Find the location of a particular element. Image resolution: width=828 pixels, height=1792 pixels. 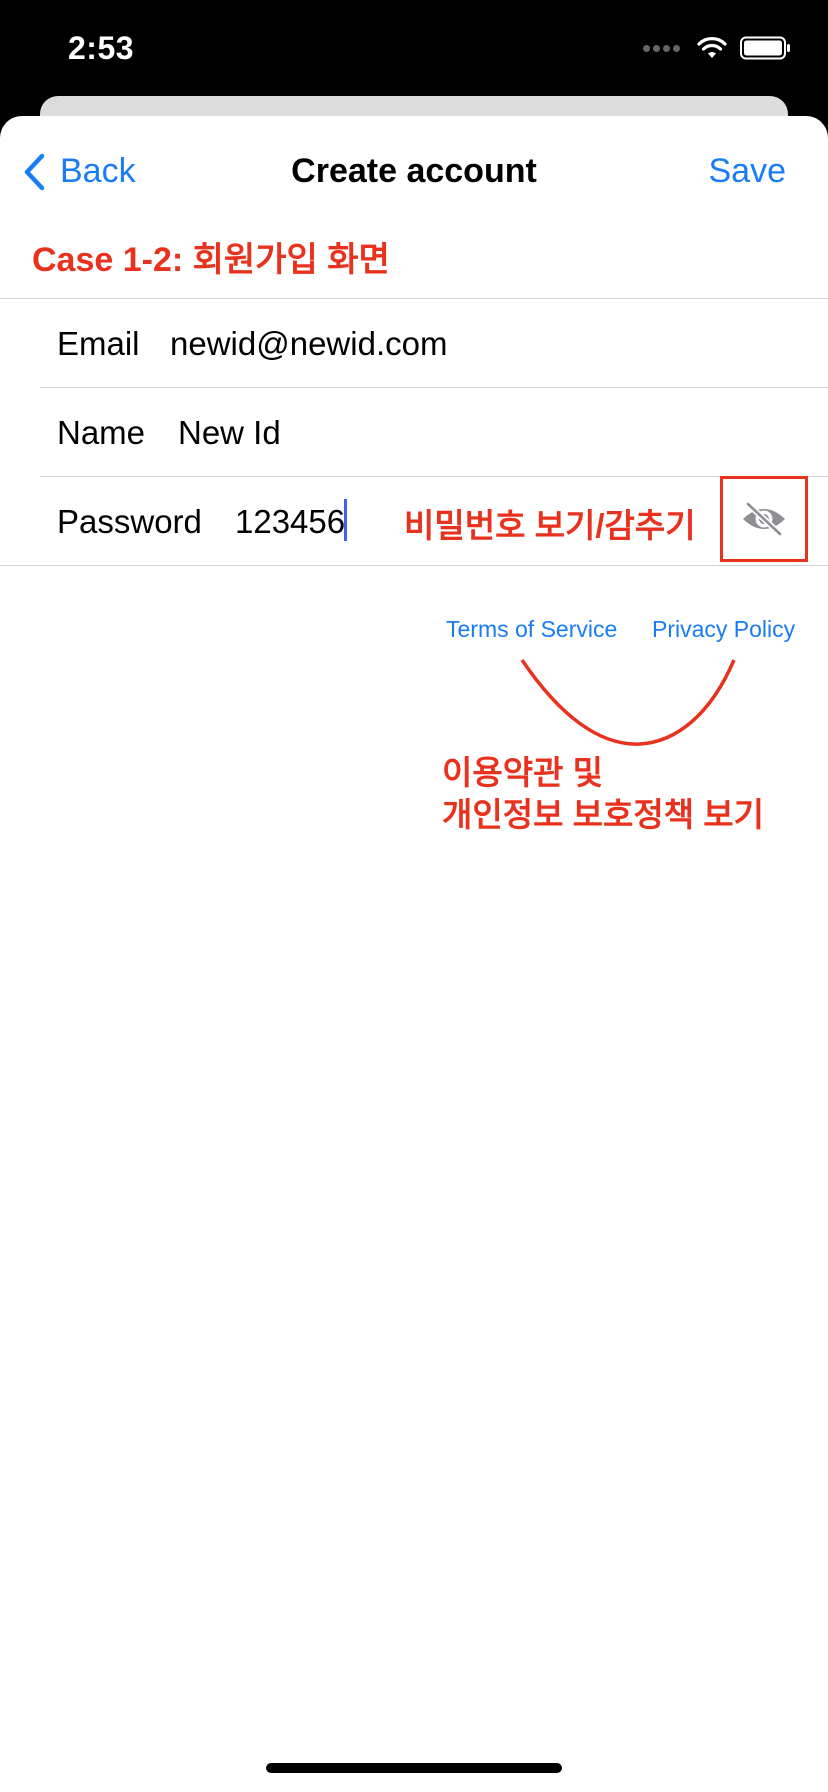

text-cursor is located at coordinates (345, 520).